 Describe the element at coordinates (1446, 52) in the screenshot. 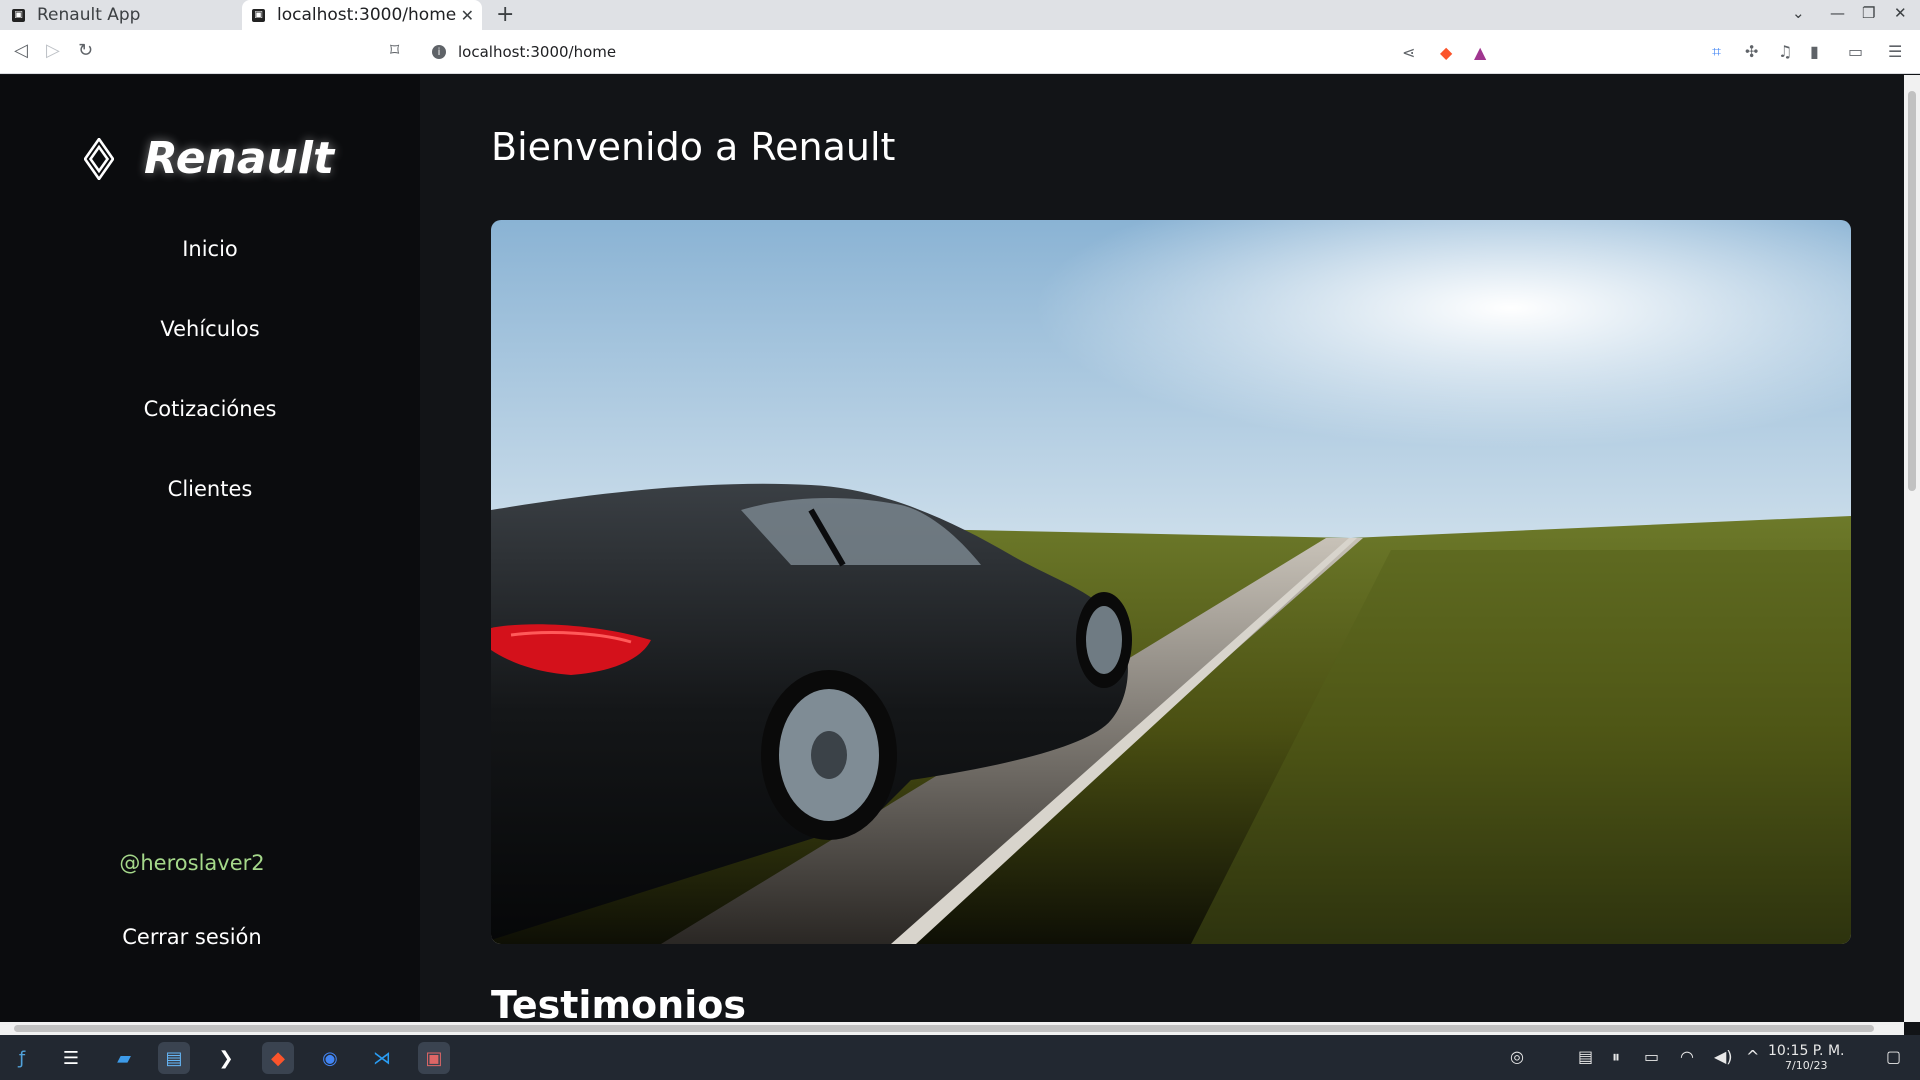

I see `brave-shield-icon: ◆` at that location.